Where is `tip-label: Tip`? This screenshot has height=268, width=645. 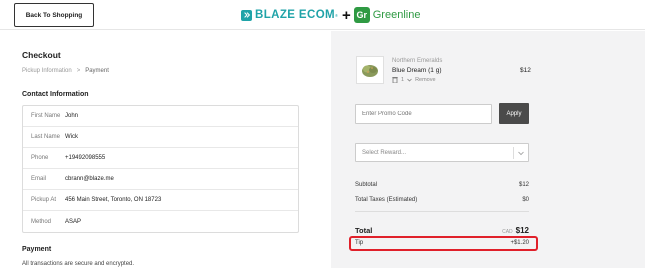
tip-label: Tip is located at coordinates (359, 243).